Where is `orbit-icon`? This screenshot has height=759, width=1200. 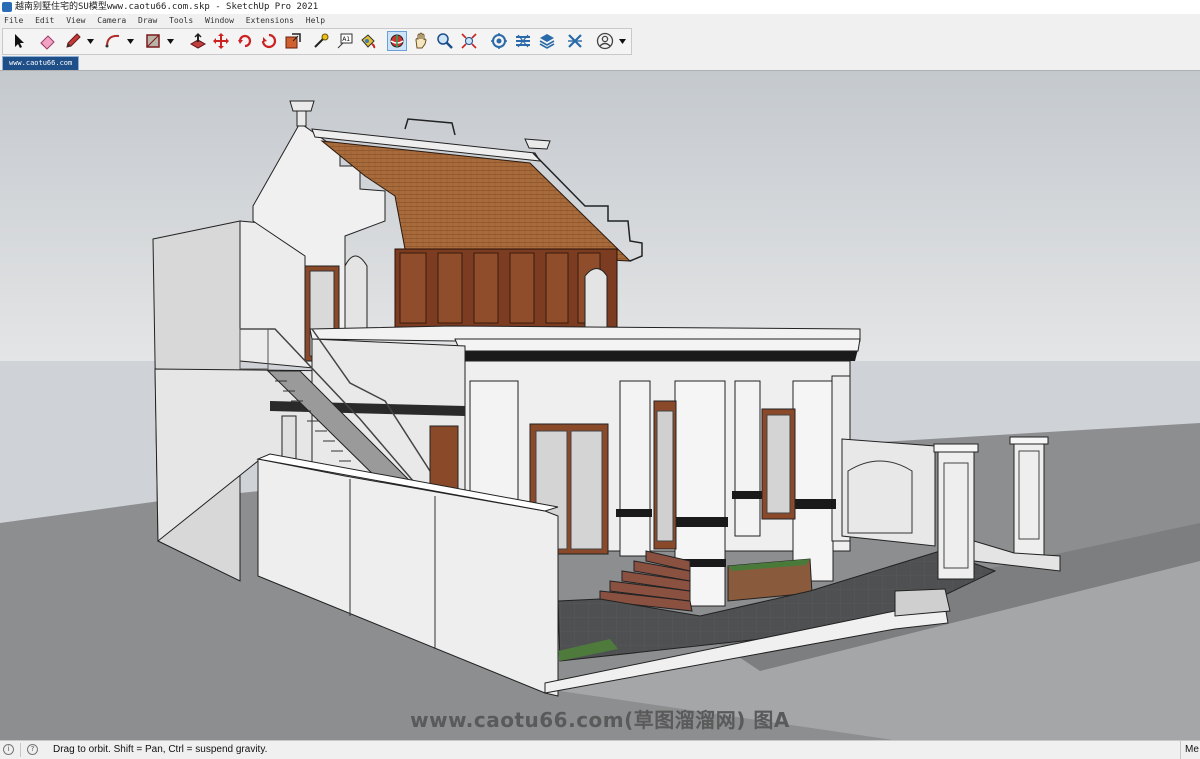
orbit-icon is located at coordinates (397, 41).